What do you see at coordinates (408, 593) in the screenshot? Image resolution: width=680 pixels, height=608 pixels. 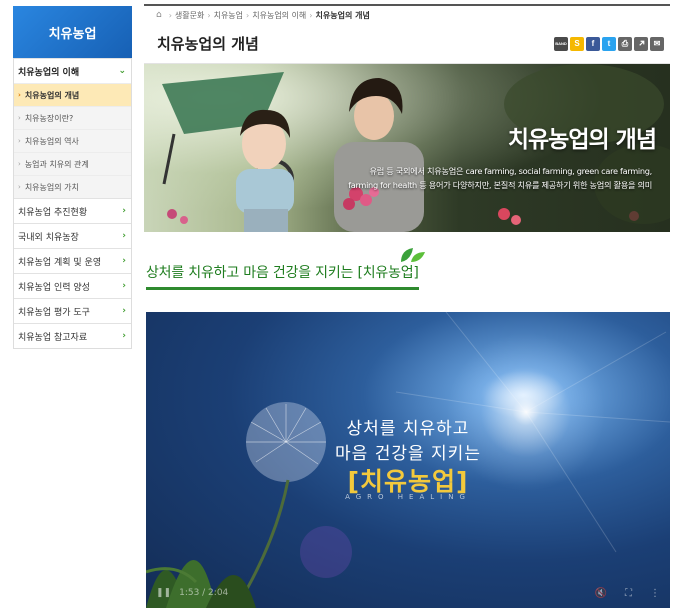 I see `video-controls: ❚❚ 1:53 / 2:04 🔇 ⛶ ⋮` at bounding box center [408, 593].